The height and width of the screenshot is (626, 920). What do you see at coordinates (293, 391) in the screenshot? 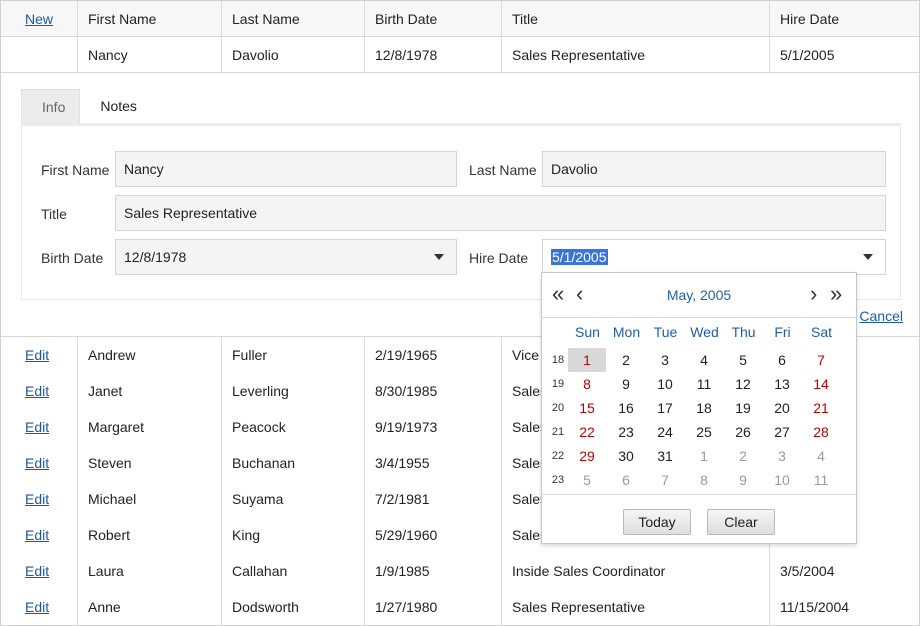
I see `cell-last-name: Leverling` at bounding box center [293, 391].